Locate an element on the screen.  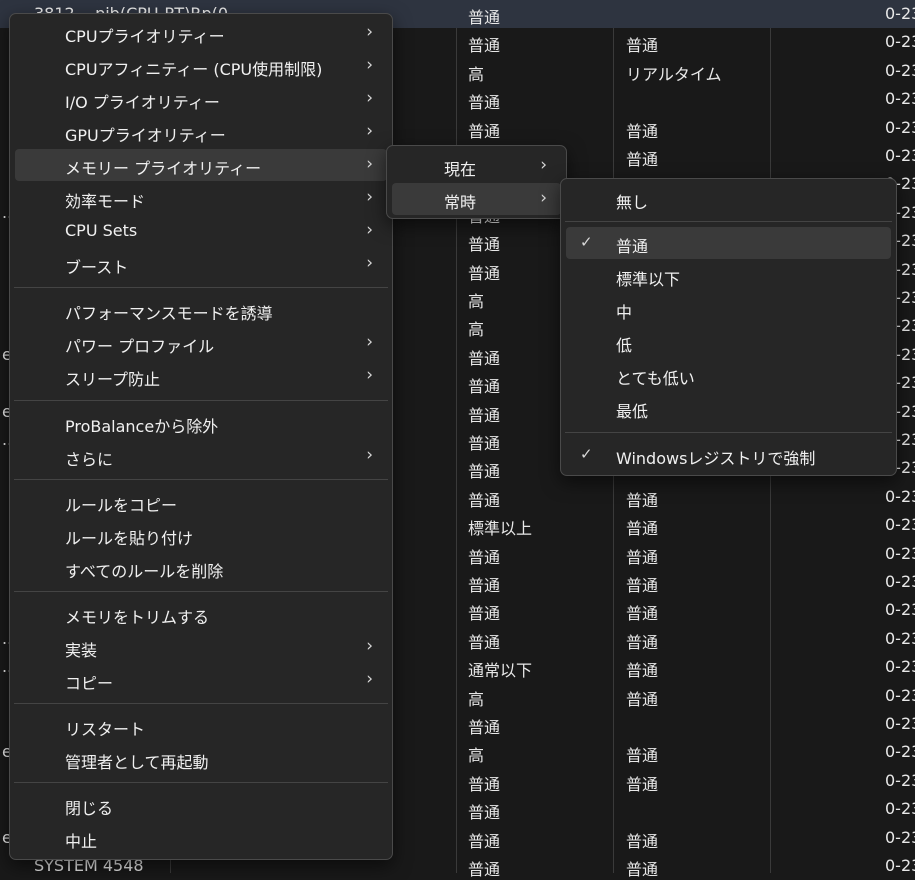
menu-item-label: CPUアフィニティー (CPU使用制限) is located at coordinates (194, 69).